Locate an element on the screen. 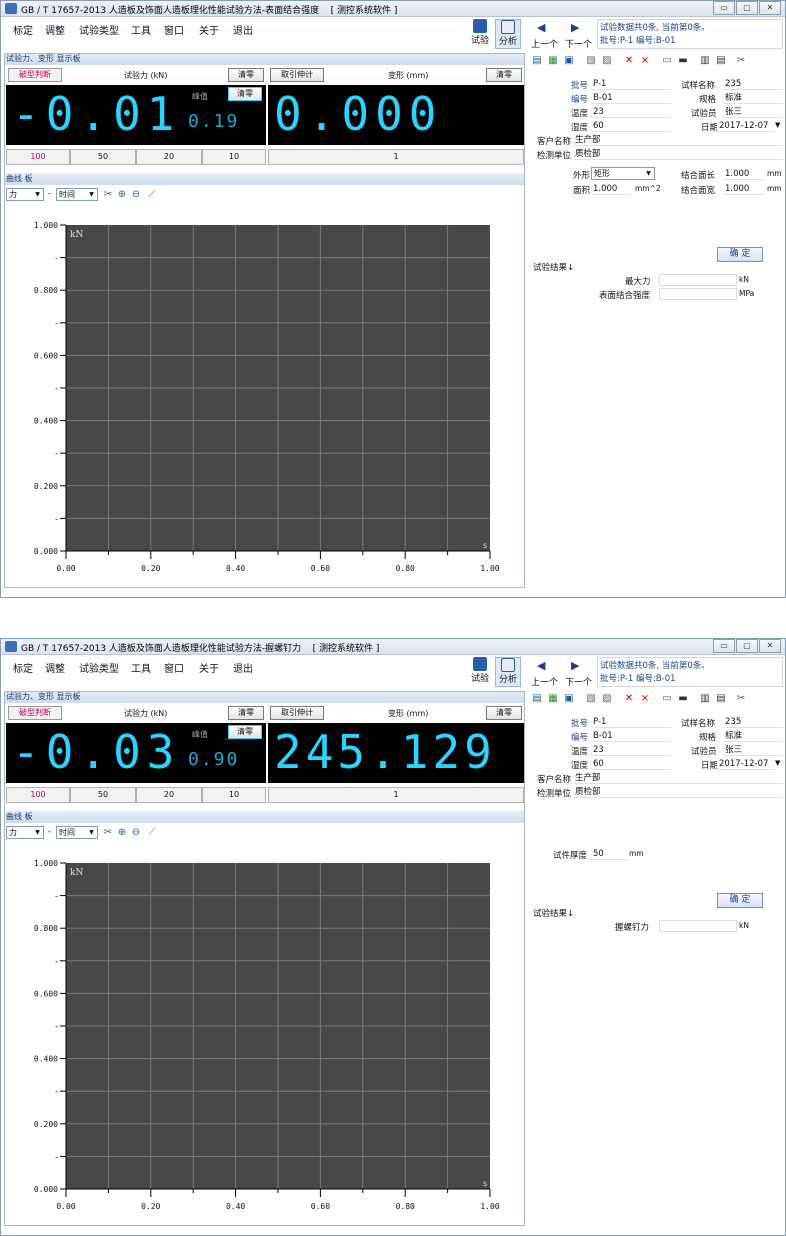 The width and height of the screenshot is (786, 1236). shape-label: 外形 is located at coordinates (582, 176).